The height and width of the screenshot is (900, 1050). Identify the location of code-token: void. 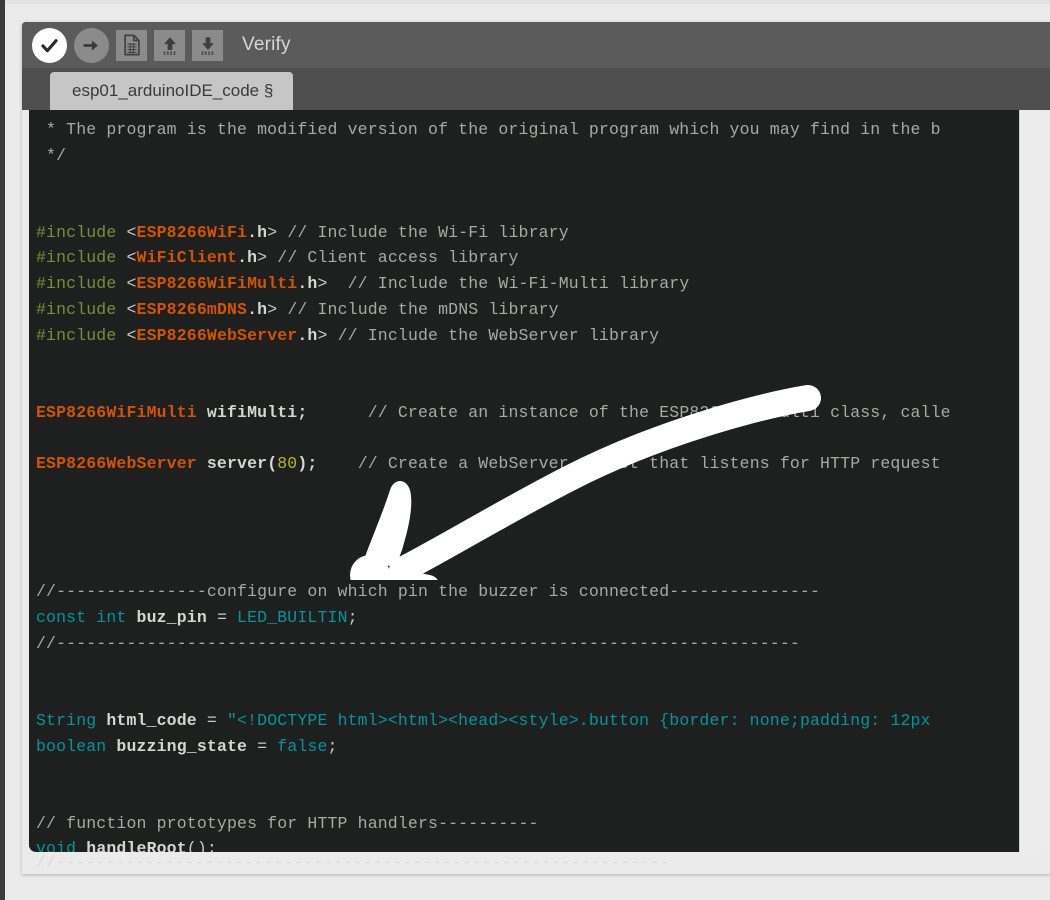
(56, 845).